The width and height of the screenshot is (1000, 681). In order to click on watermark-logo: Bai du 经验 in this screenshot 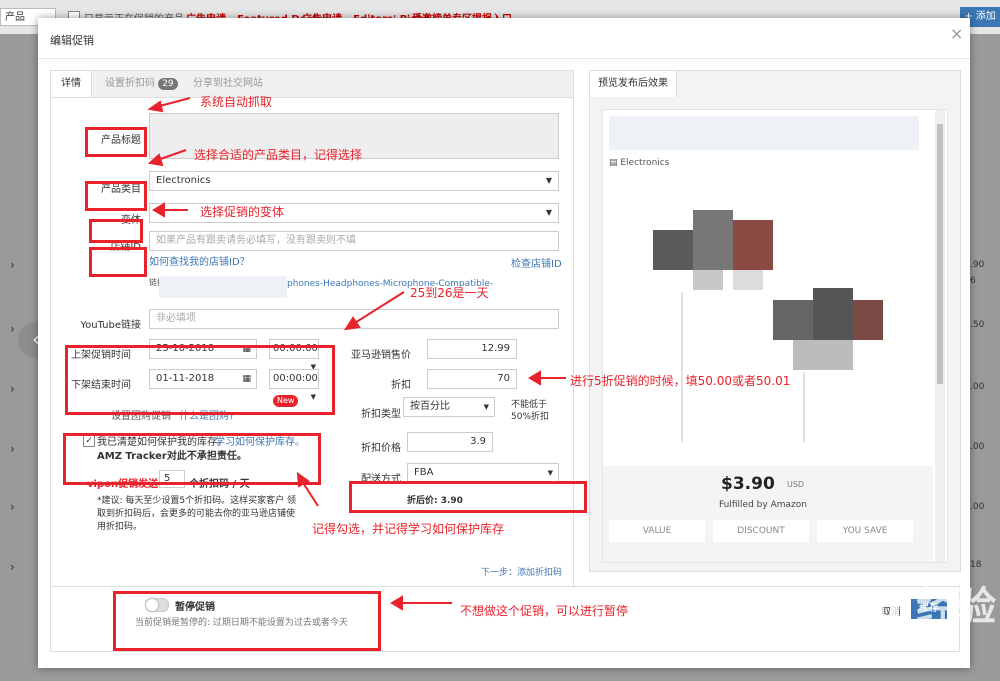, I will do `click(878, 607)`.